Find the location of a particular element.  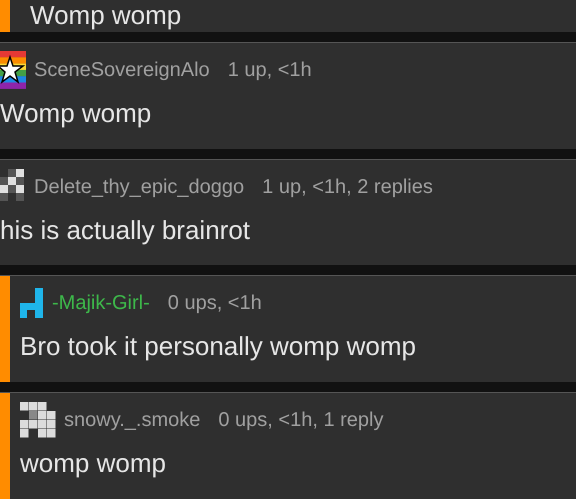

comment-text: womp womp is located at coordinates (93, 463).